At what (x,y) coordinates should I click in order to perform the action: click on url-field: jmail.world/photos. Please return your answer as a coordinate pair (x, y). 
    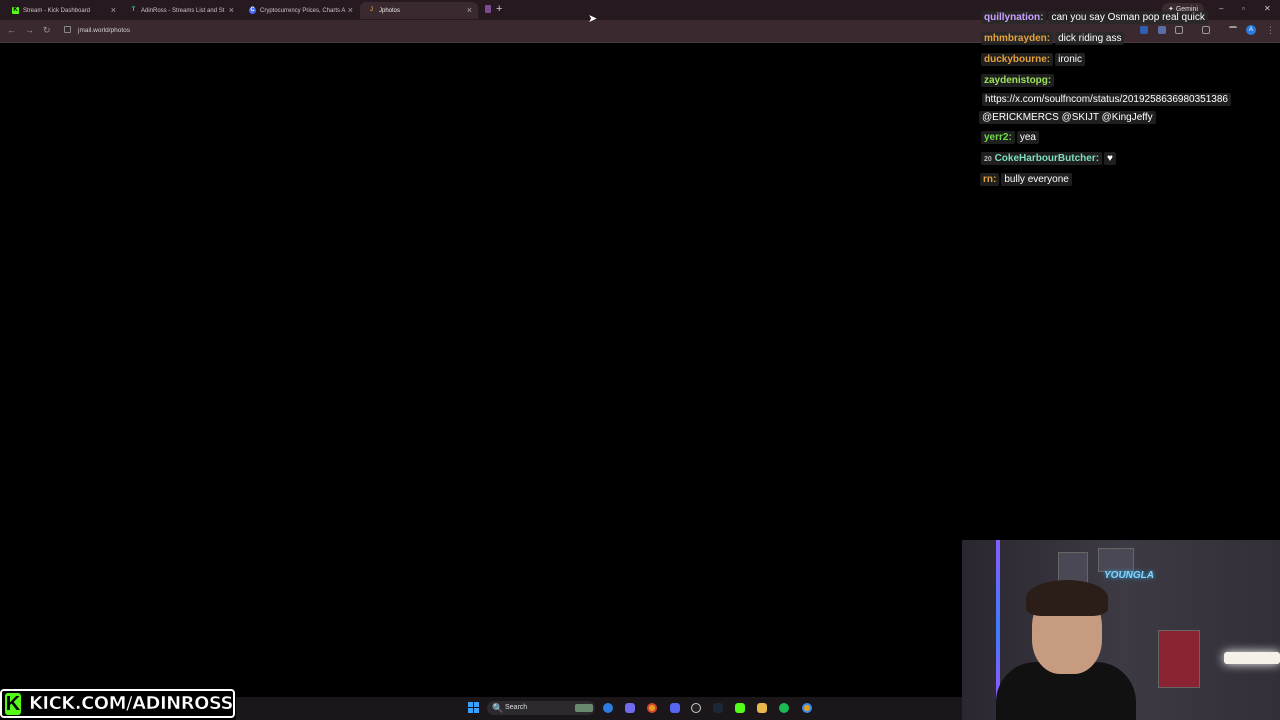
    Looking at the image, I should click on (104, 30).